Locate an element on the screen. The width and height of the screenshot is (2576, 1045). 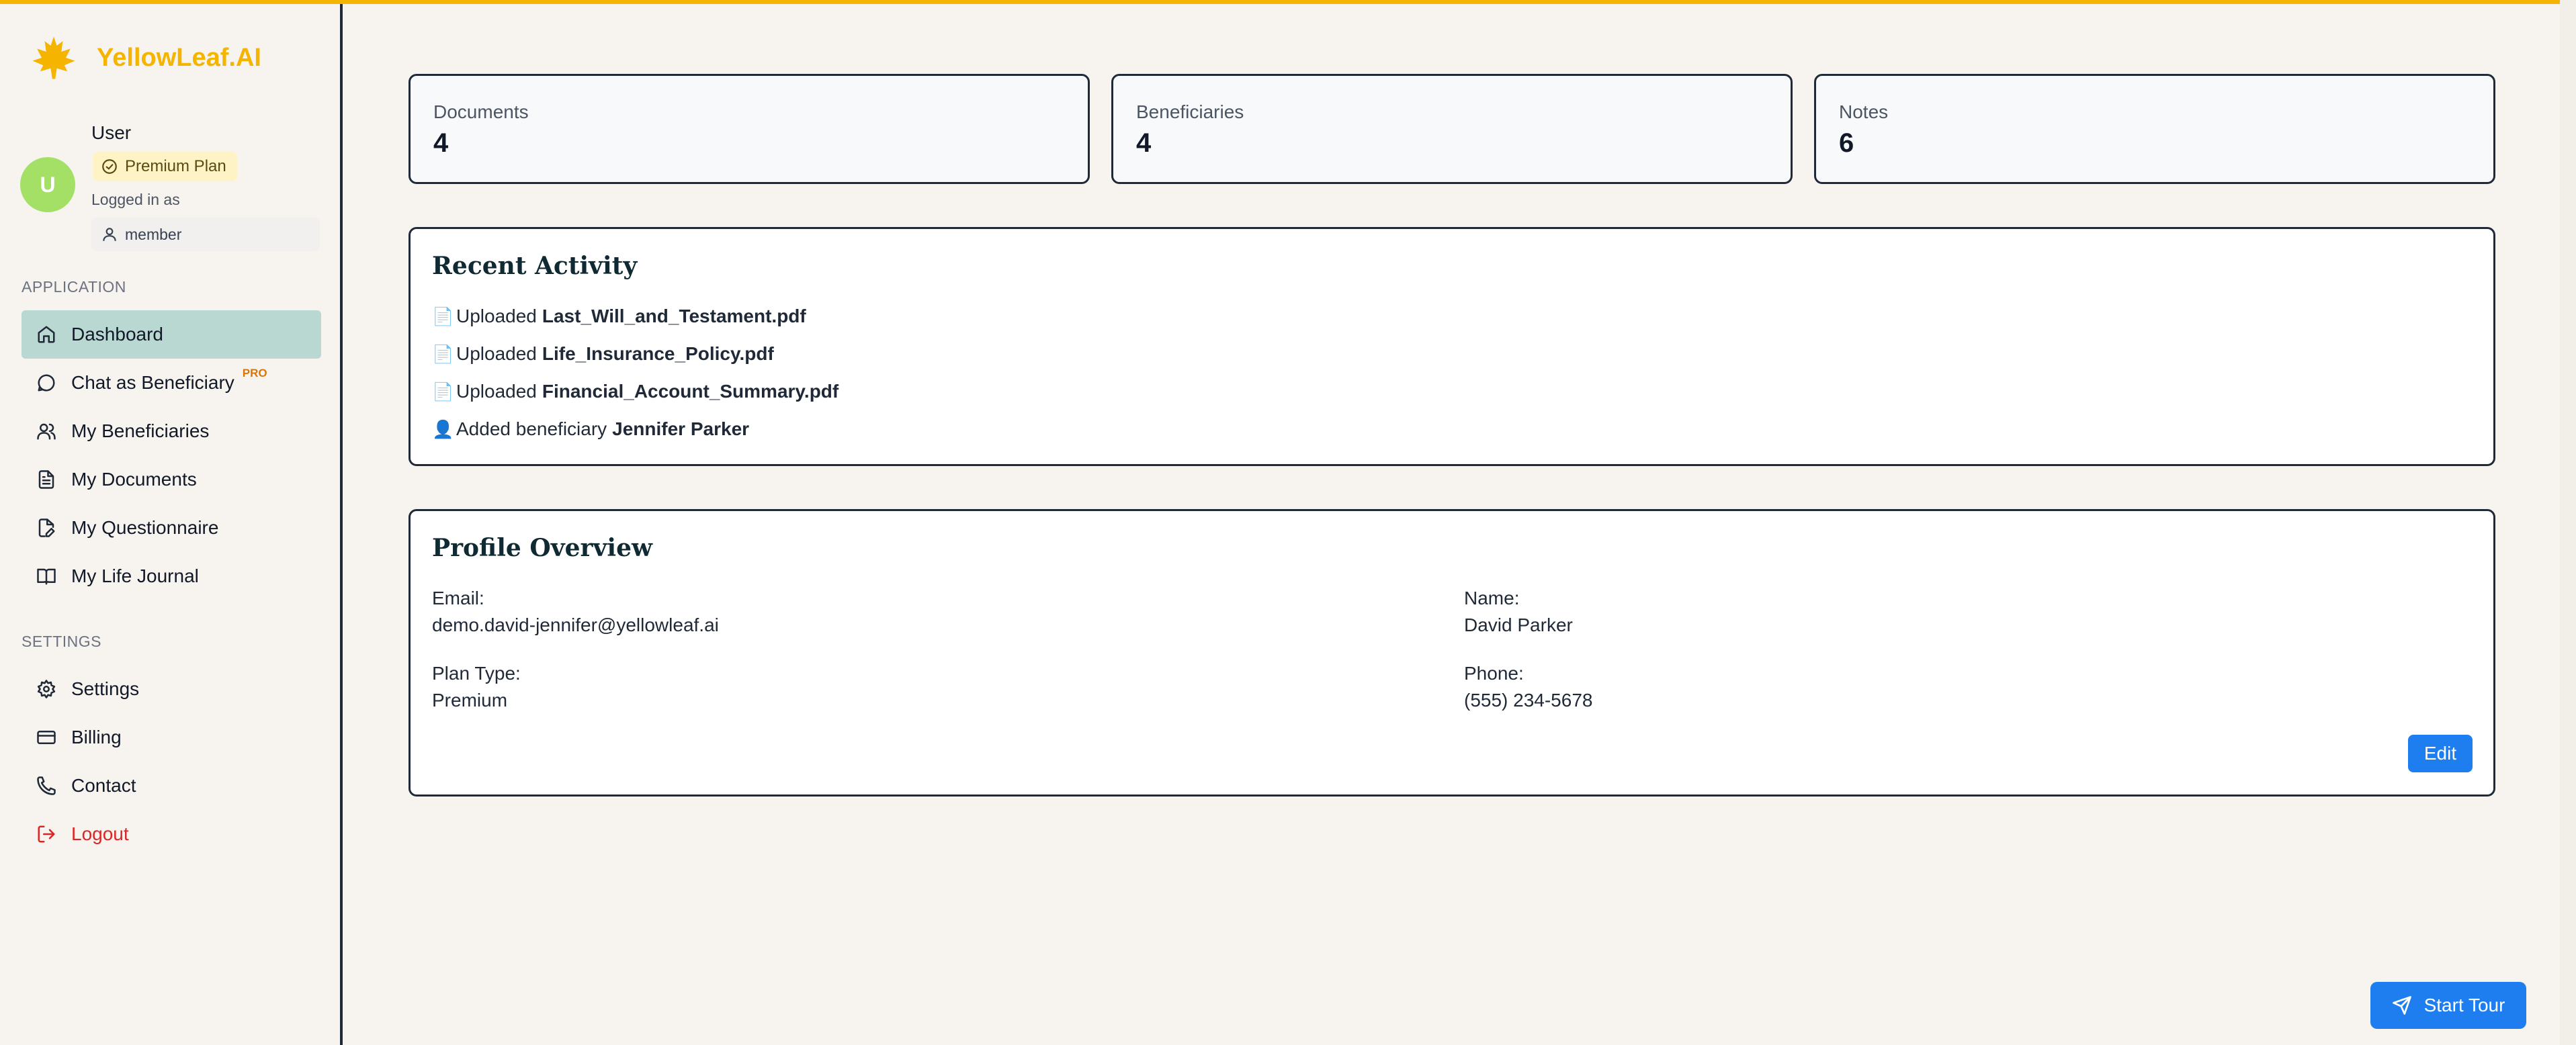
email-value: demo.david-jennifer@yellowleaf.ai is located at coordinates (575, 625).